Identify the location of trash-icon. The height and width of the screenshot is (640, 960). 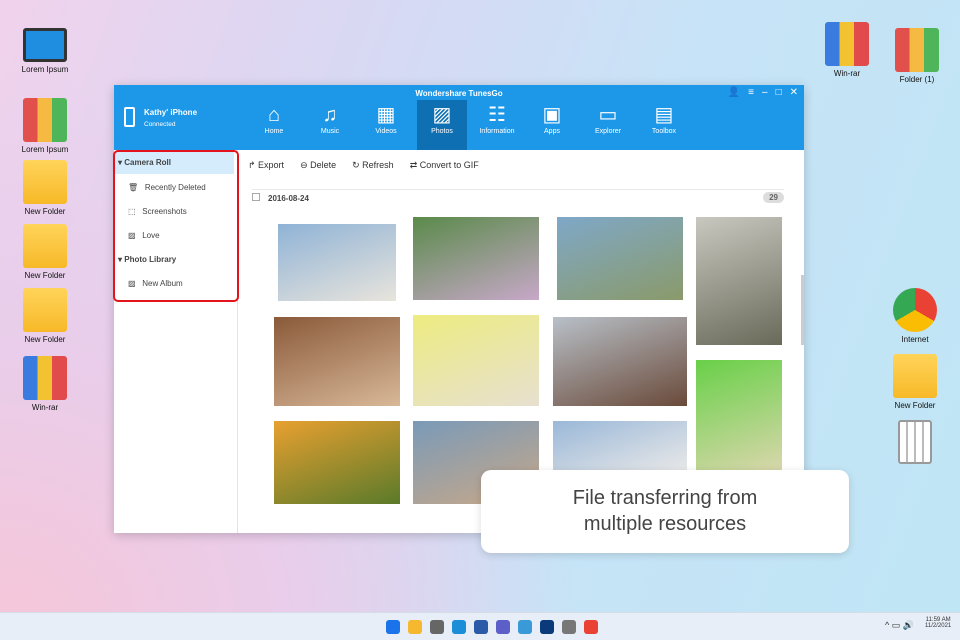
(915, 442).